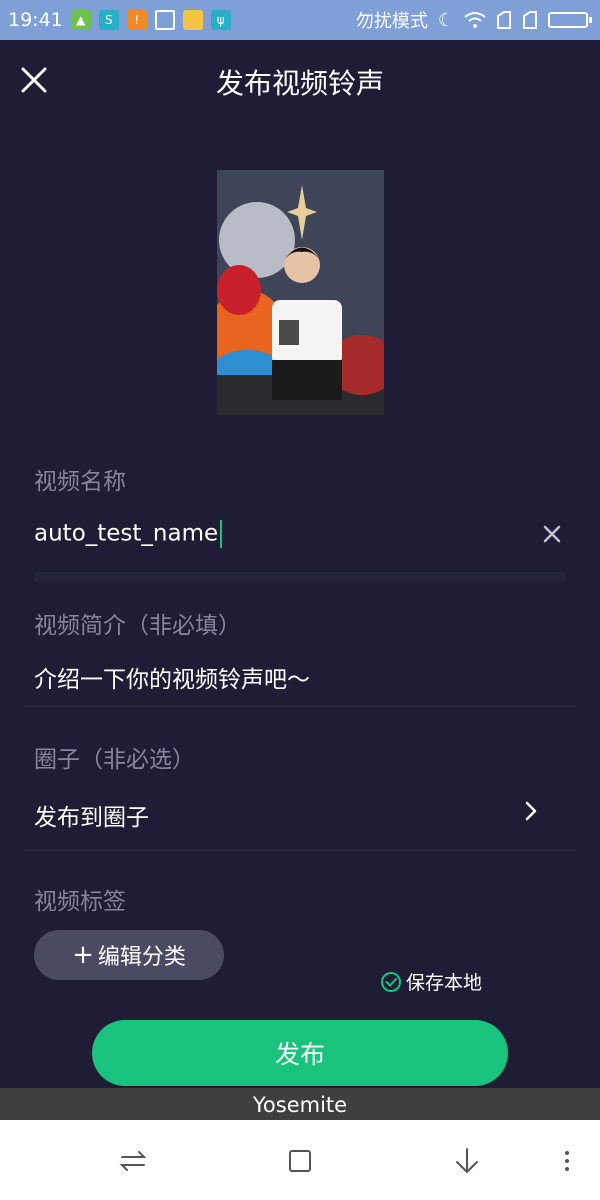 This screenshot has width=600, height=1200. I want to click on usb-icon: ψ, so click(220, 20).